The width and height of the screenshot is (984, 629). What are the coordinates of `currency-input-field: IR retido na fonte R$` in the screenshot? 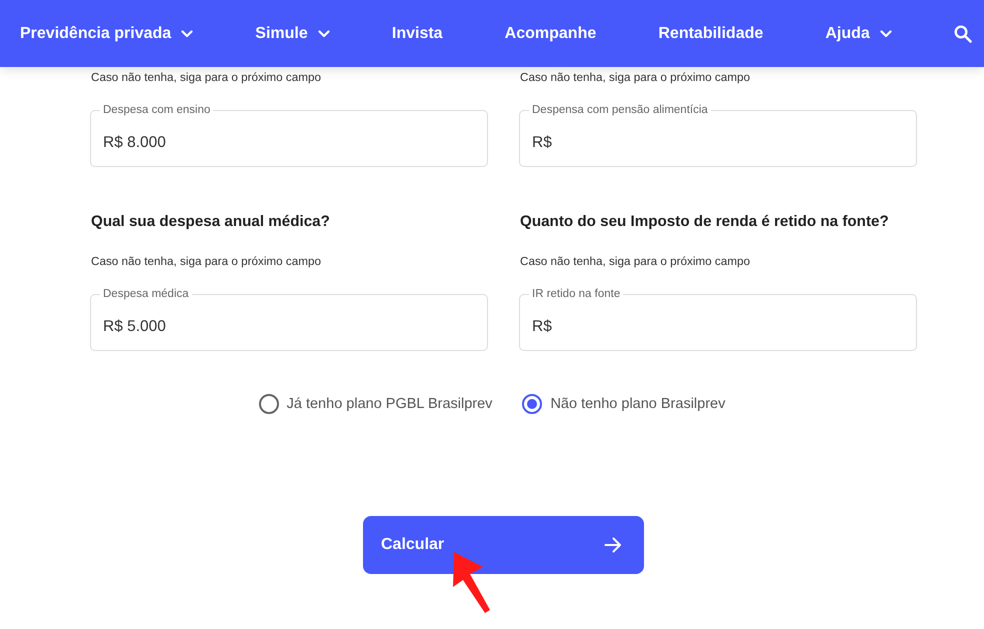 It's located at (718, 319).